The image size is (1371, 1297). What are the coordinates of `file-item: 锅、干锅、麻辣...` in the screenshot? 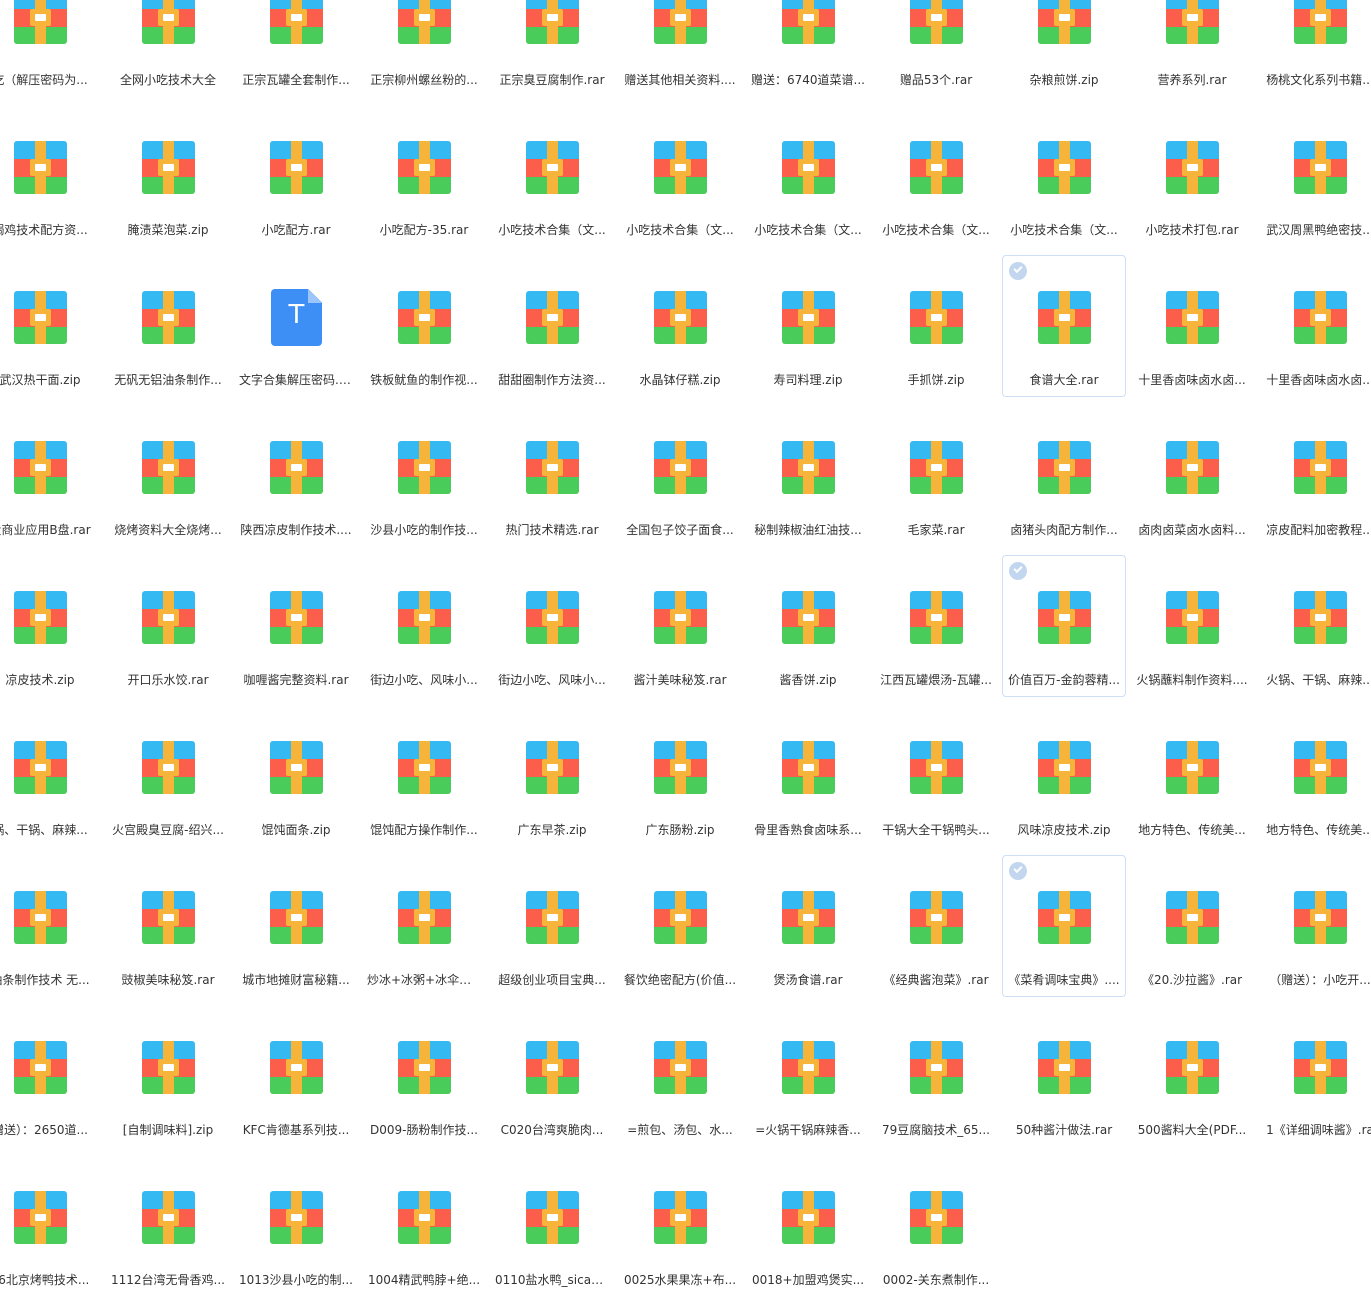 It's located at (51, 776).